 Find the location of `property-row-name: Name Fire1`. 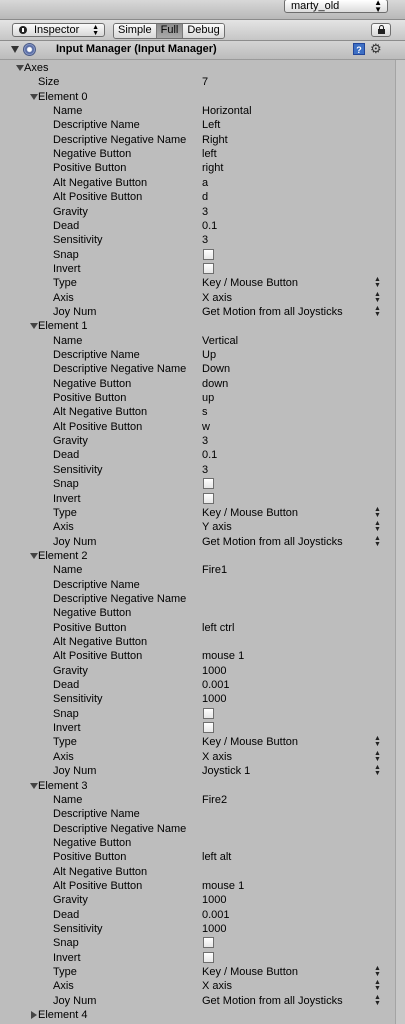

property-row-name: Name Fire1 is located at coordinates (197, 570).